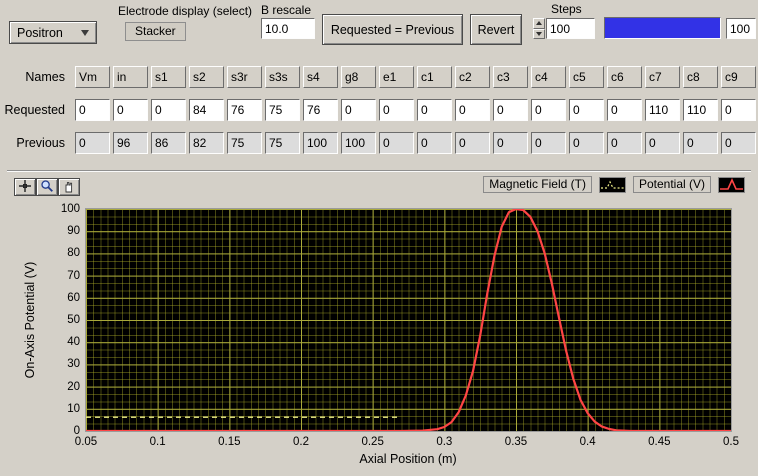 Image resolution: width=758 pixels, height=476 pixels. I want to click on plot-legend: Magnetic Field (T) Potential (V), so click(614, 184).